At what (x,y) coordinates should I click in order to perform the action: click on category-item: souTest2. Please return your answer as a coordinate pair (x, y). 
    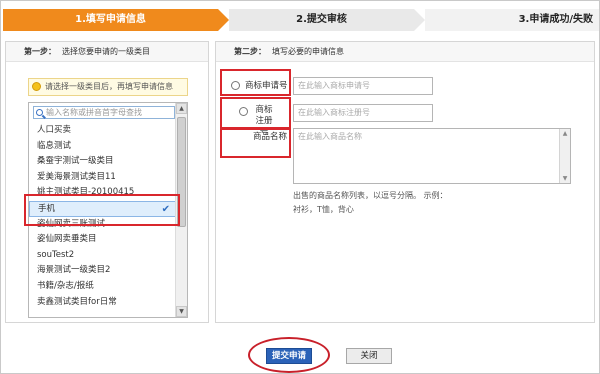
    Looking at the image, I should click on (103, 256).